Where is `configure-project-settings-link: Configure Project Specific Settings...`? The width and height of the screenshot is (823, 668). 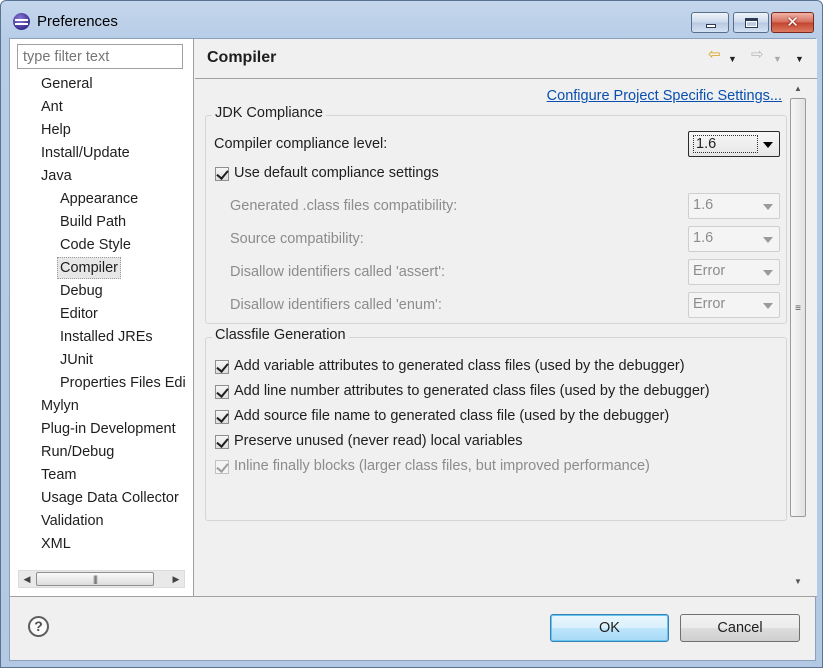 configure-project-settings-link: Configure Project Specific Settings... is located at coordinates (664, 96).